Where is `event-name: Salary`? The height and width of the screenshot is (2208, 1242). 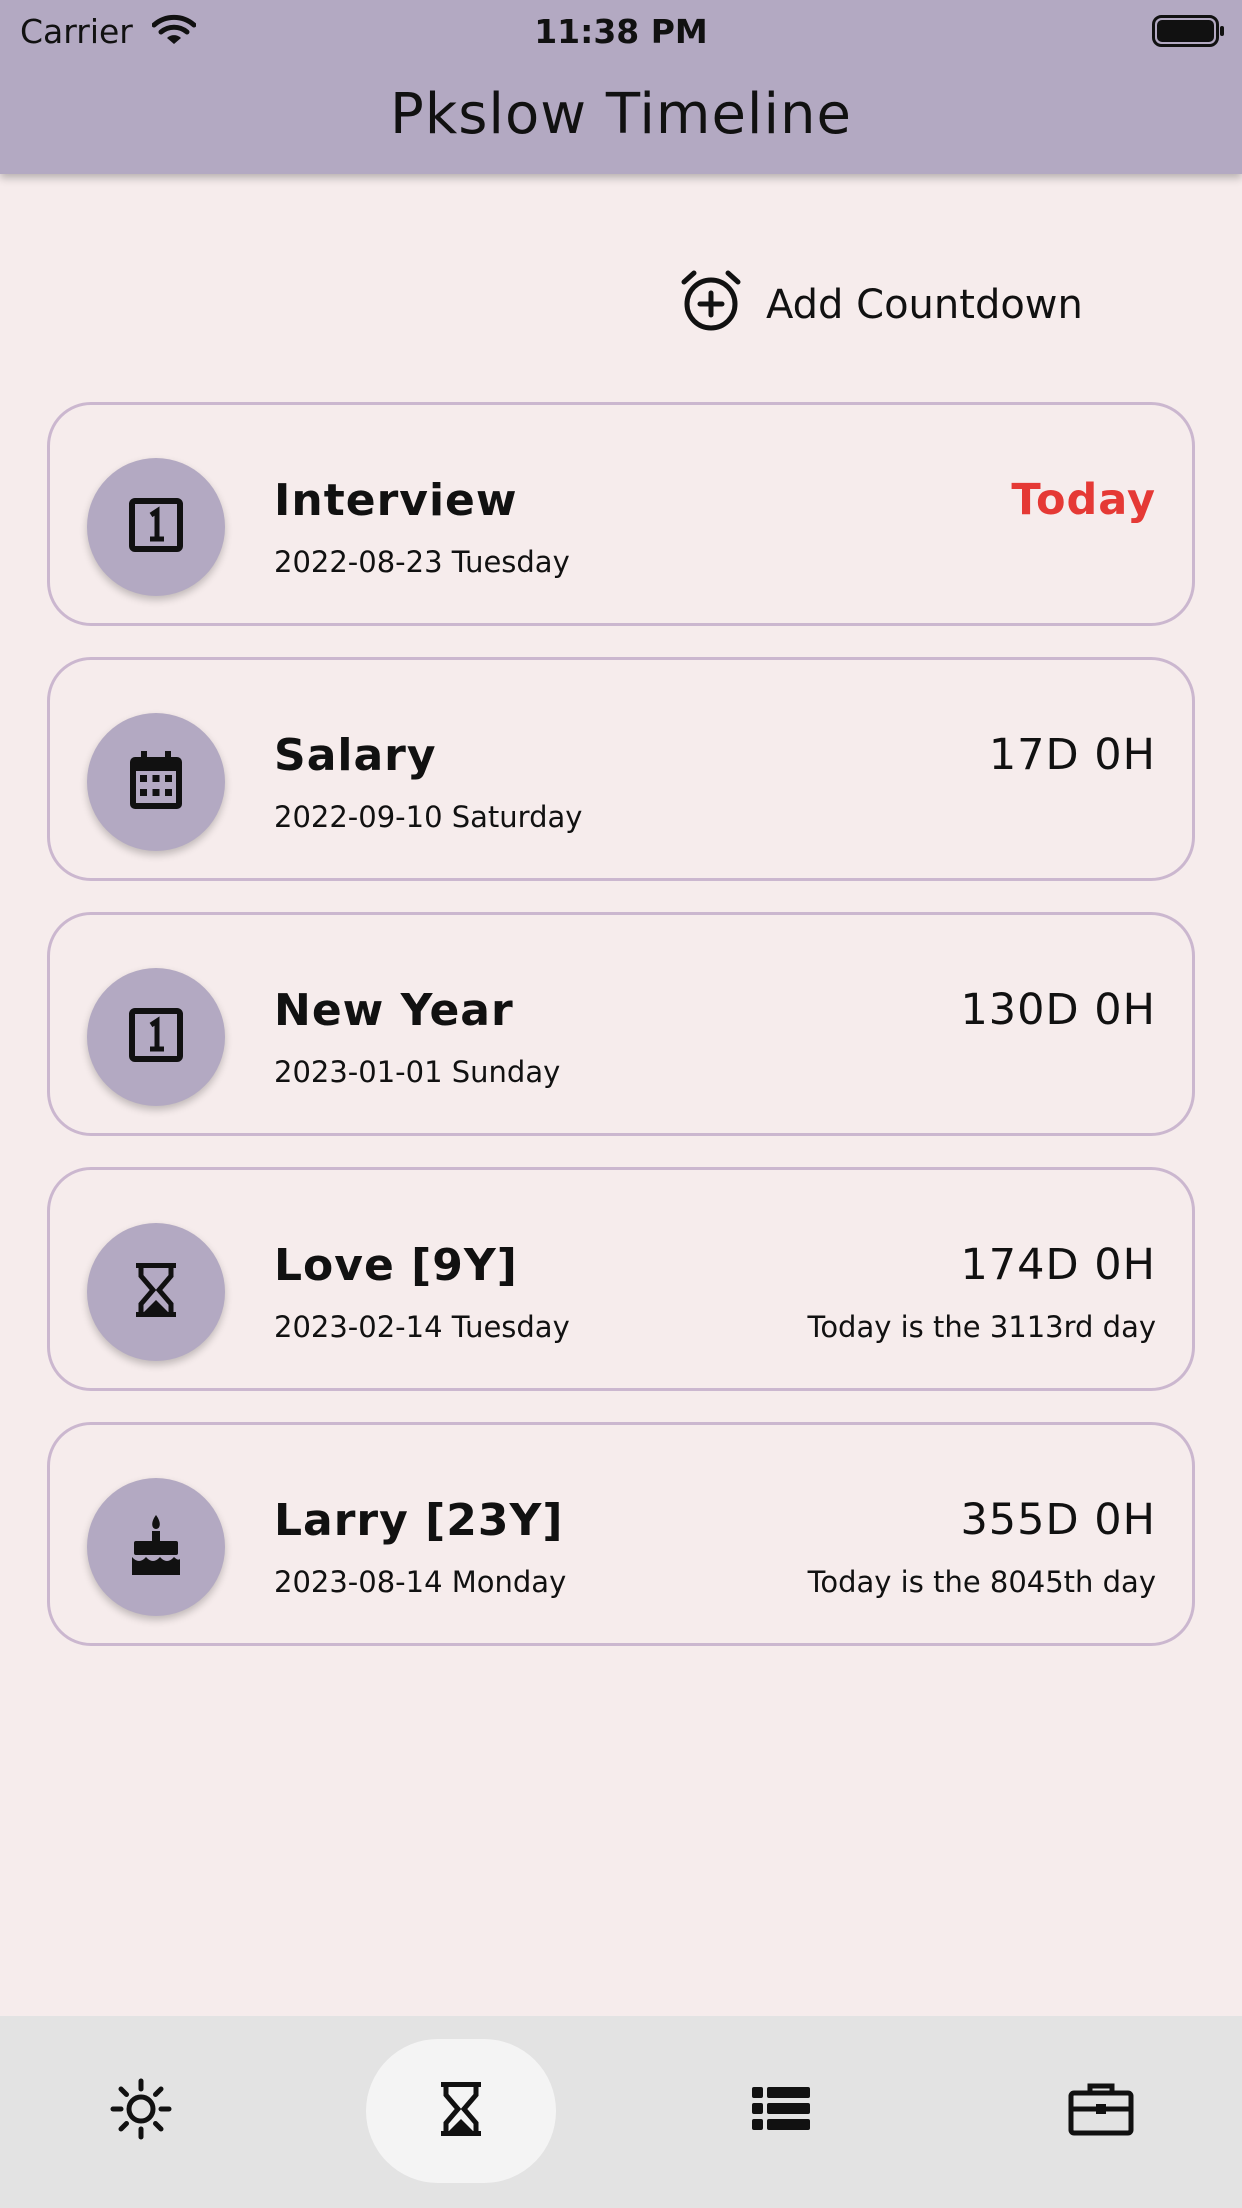 event-name: Salary is located at coordinates (355, 755).